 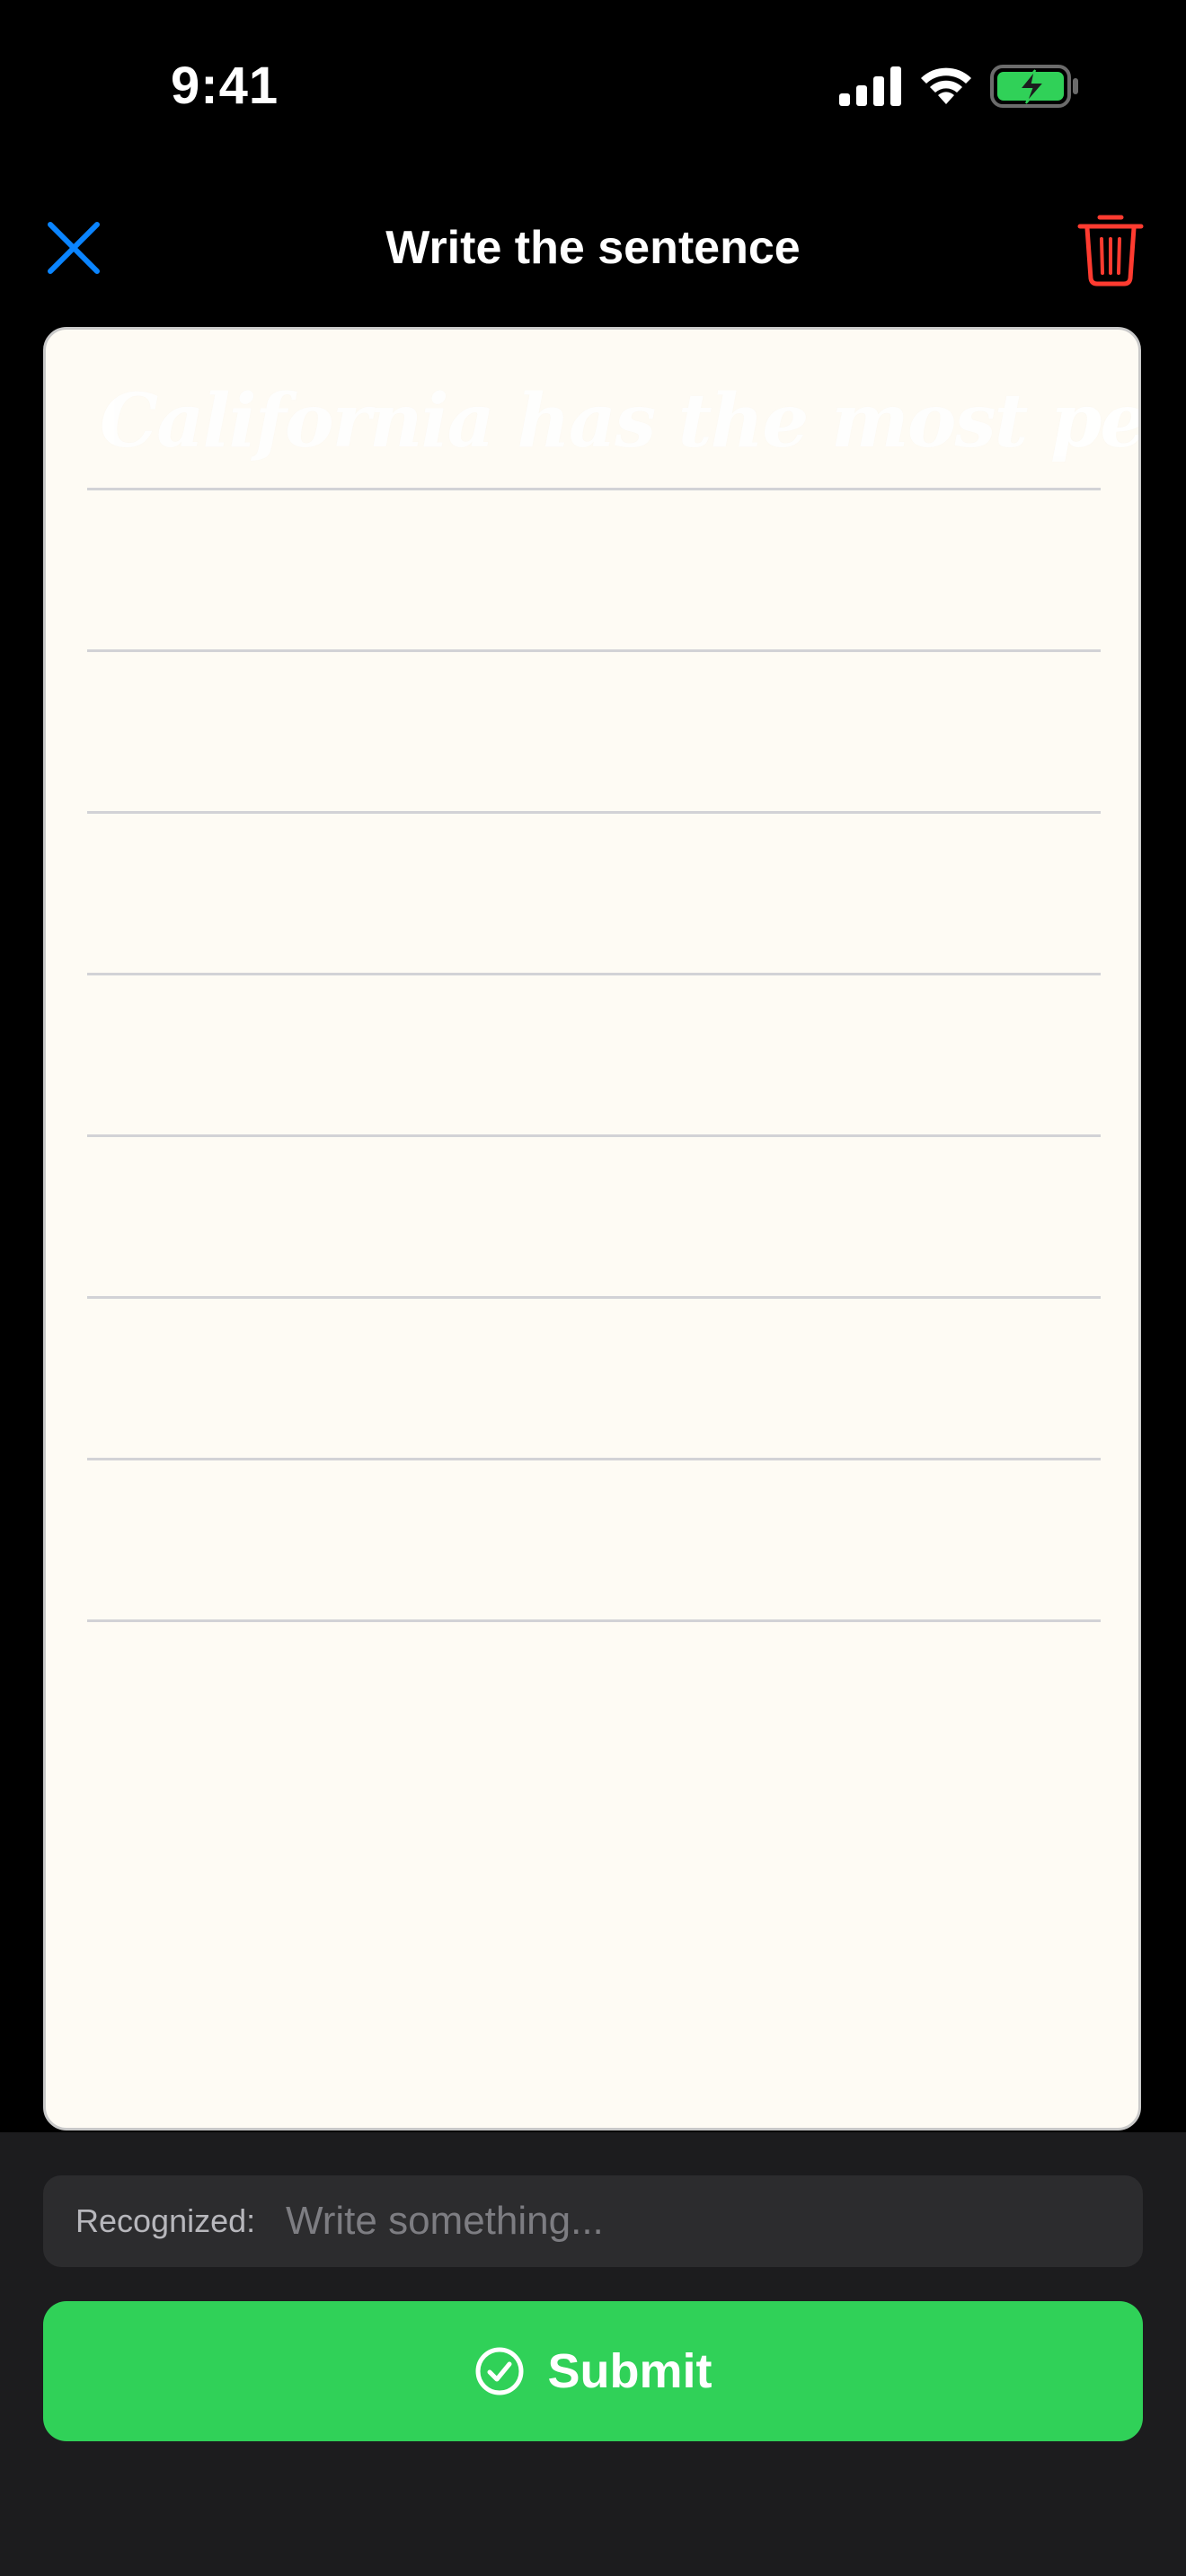 I want to click on cellular-signal-icon, so click(x=870, y=86).